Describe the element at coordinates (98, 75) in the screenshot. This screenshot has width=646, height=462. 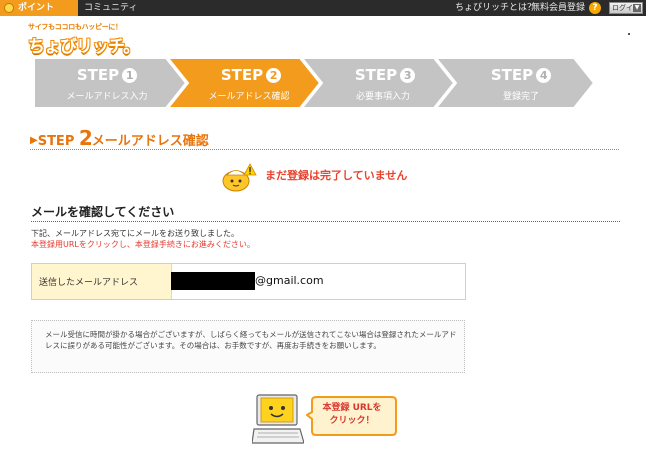
I see `step-1-word: STEP` at that location.